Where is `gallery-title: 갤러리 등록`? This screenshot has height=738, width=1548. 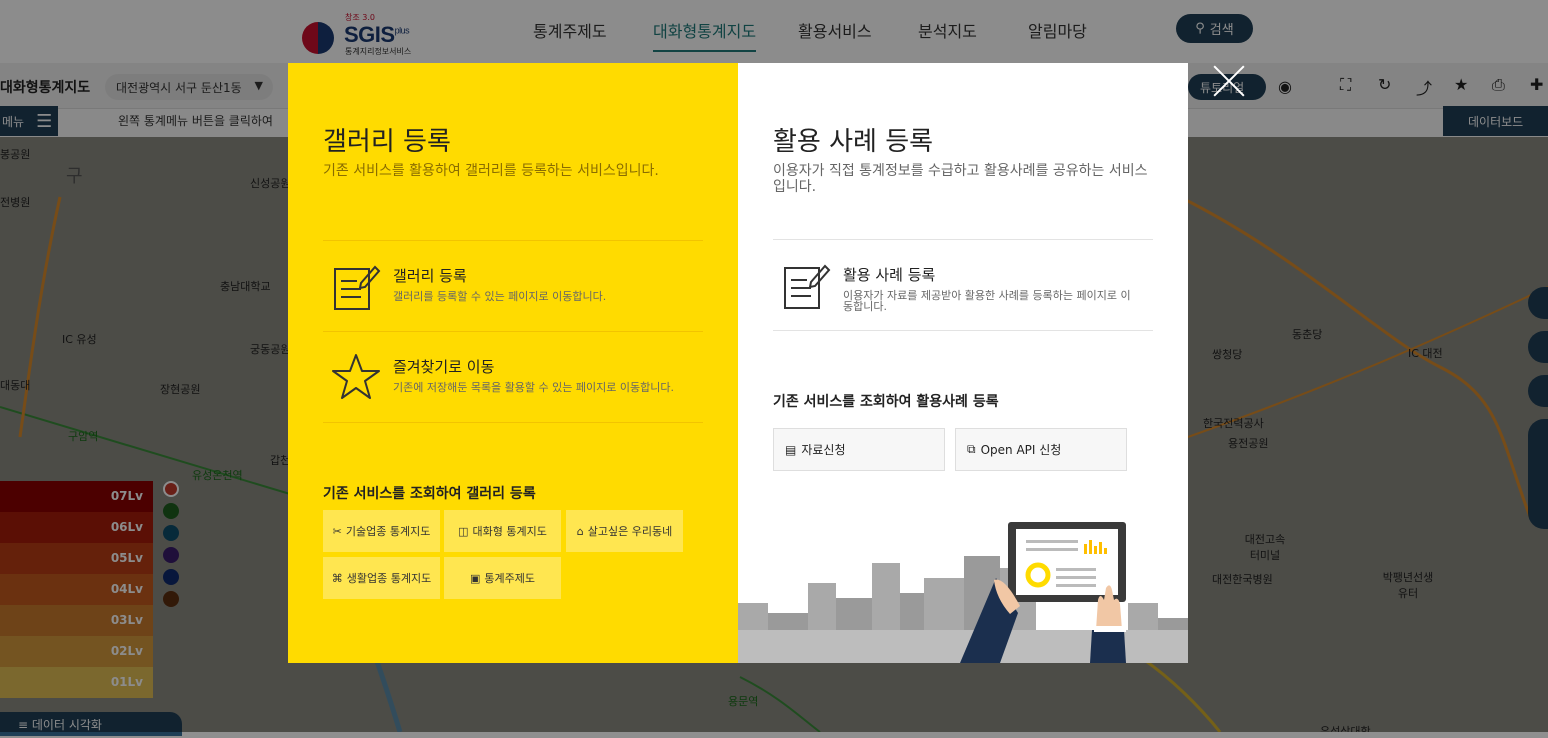
gallery-title: 갤러리 등록 is located at coordinates (387, 142).